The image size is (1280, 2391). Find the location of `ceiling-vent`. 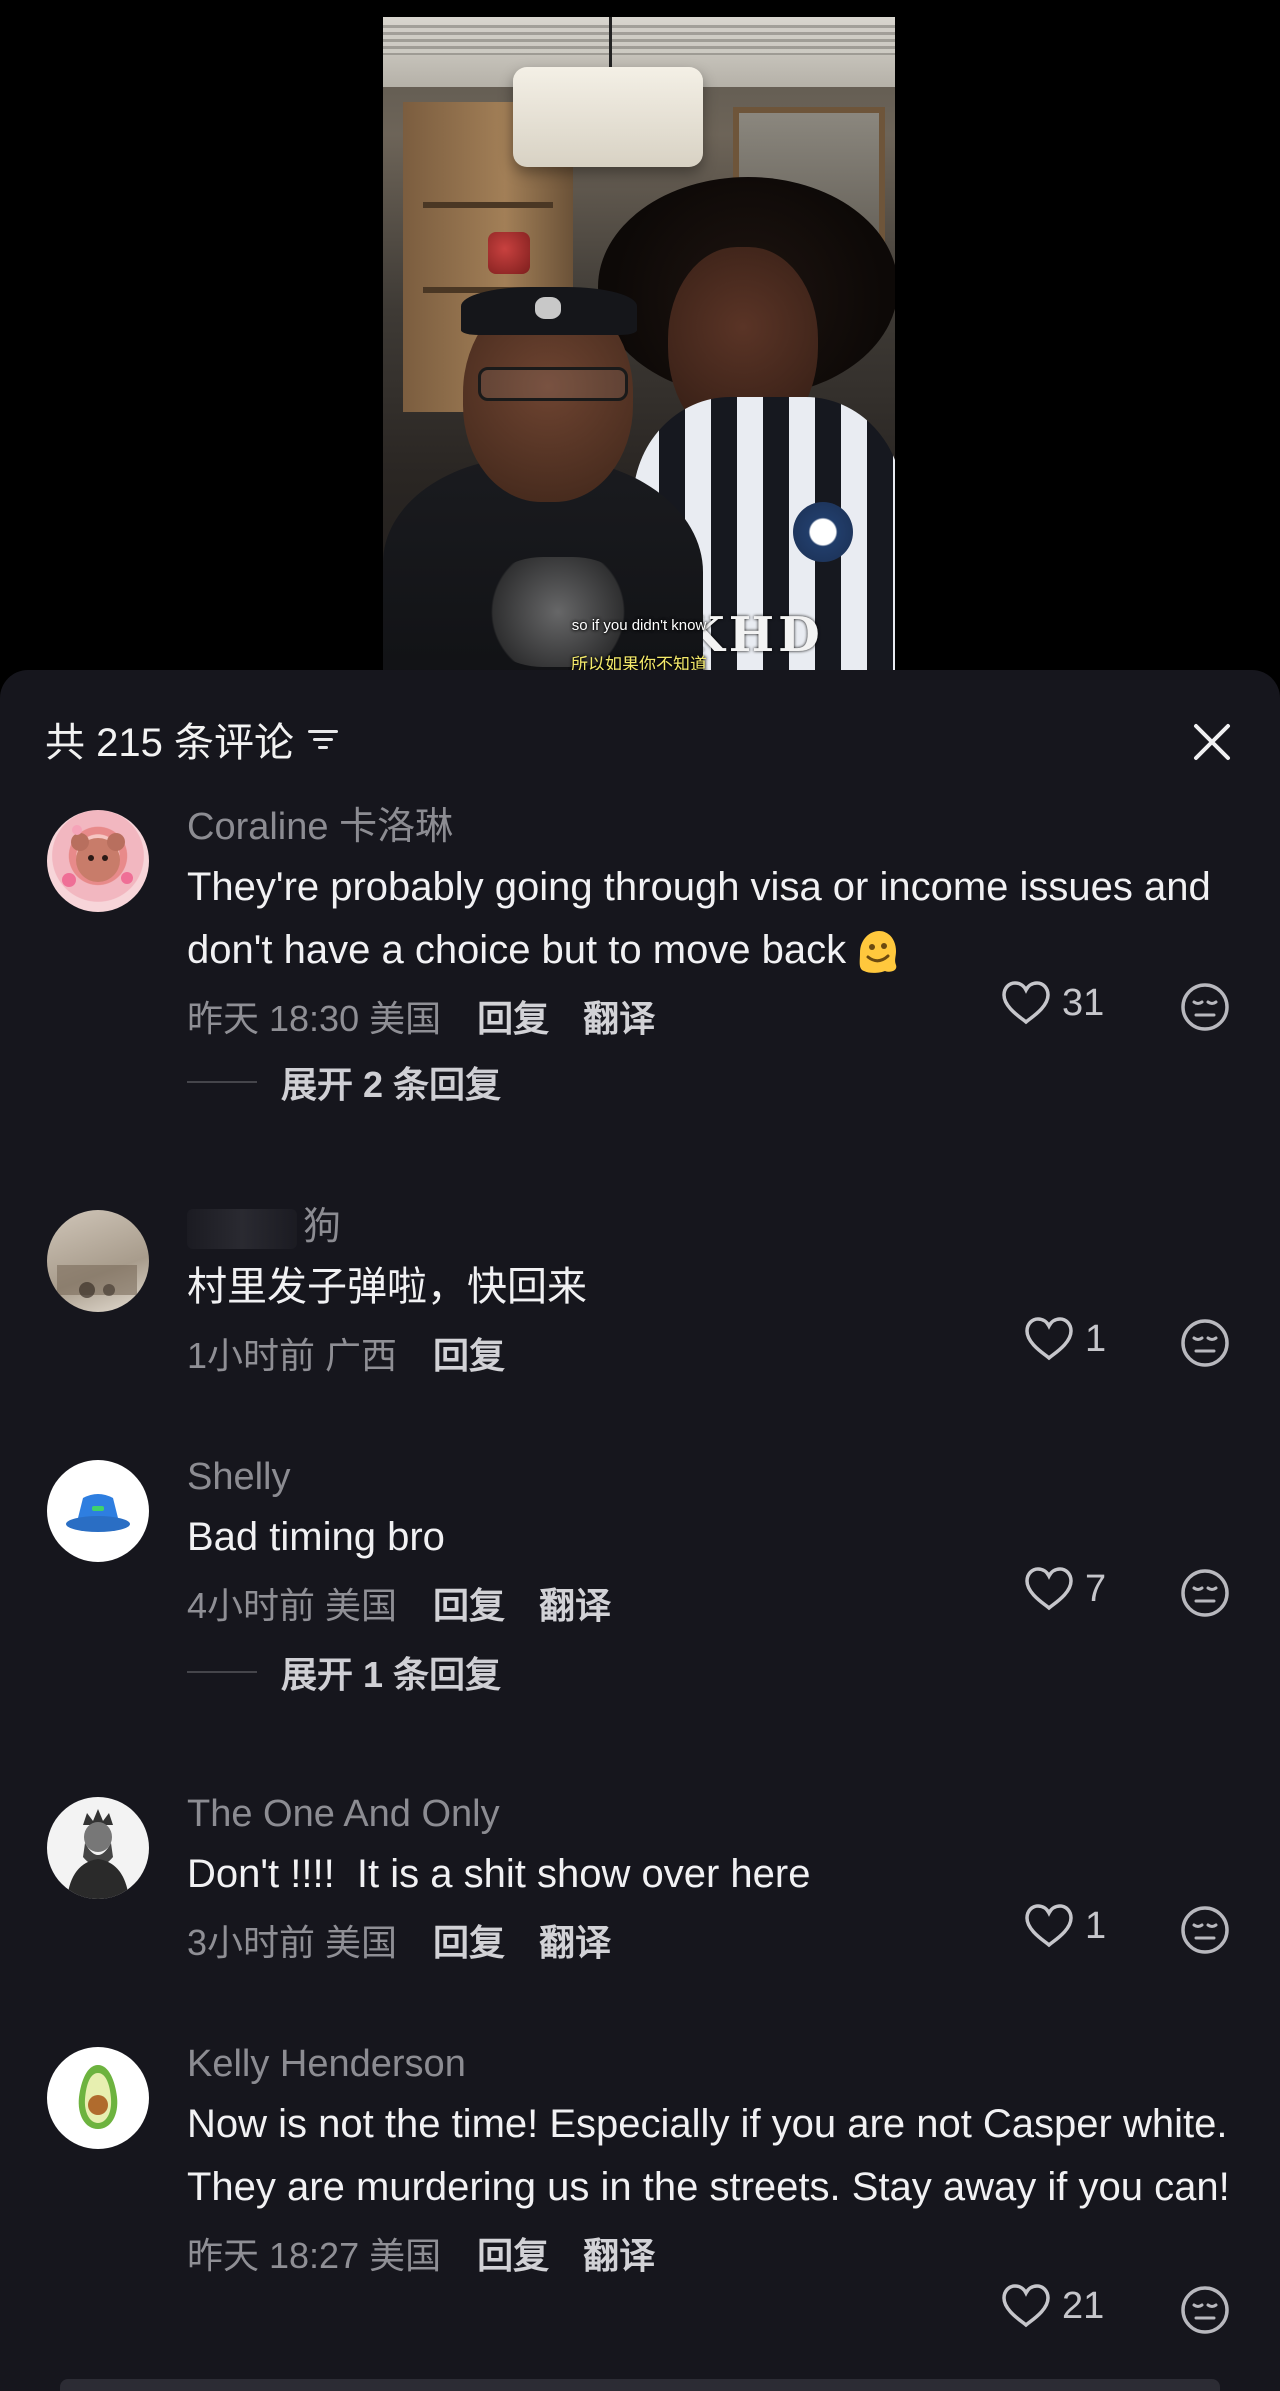

ceiling-vent is located at coordinates (639, 40).